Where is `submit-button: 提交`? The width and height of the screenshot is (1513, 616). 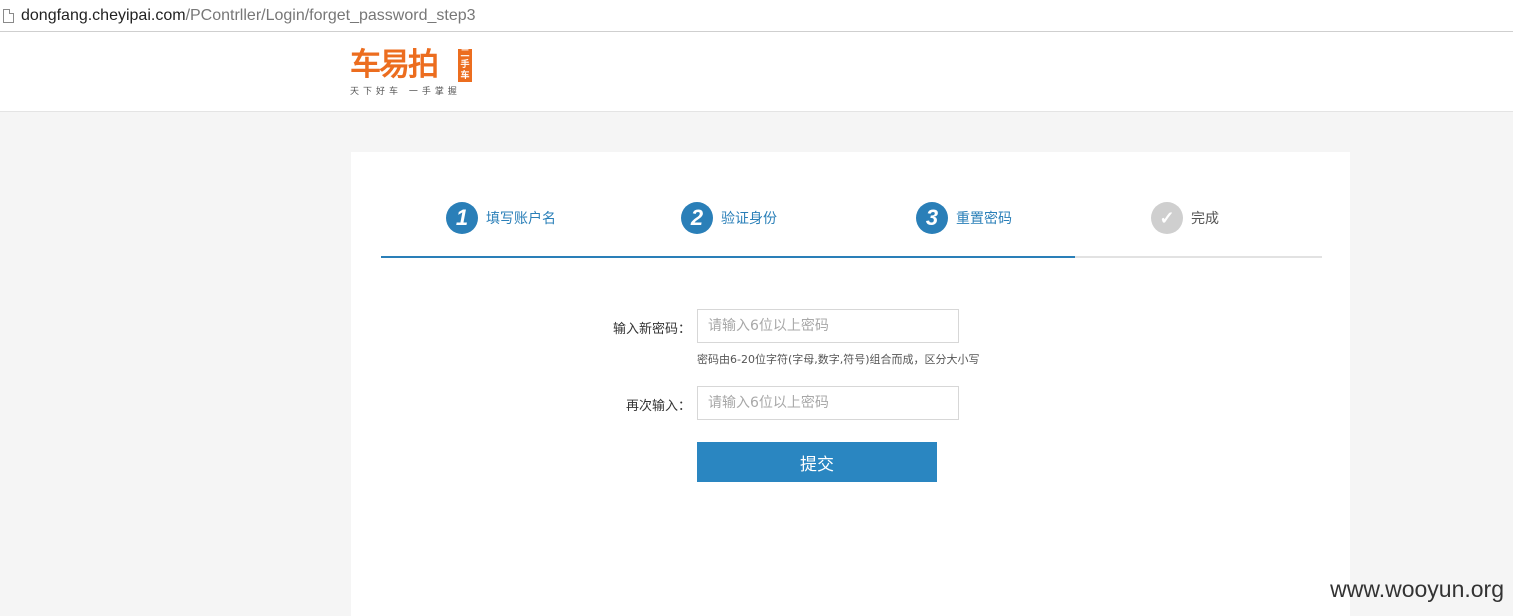
submit-button: 提交 is located at coordinates (817, 462).